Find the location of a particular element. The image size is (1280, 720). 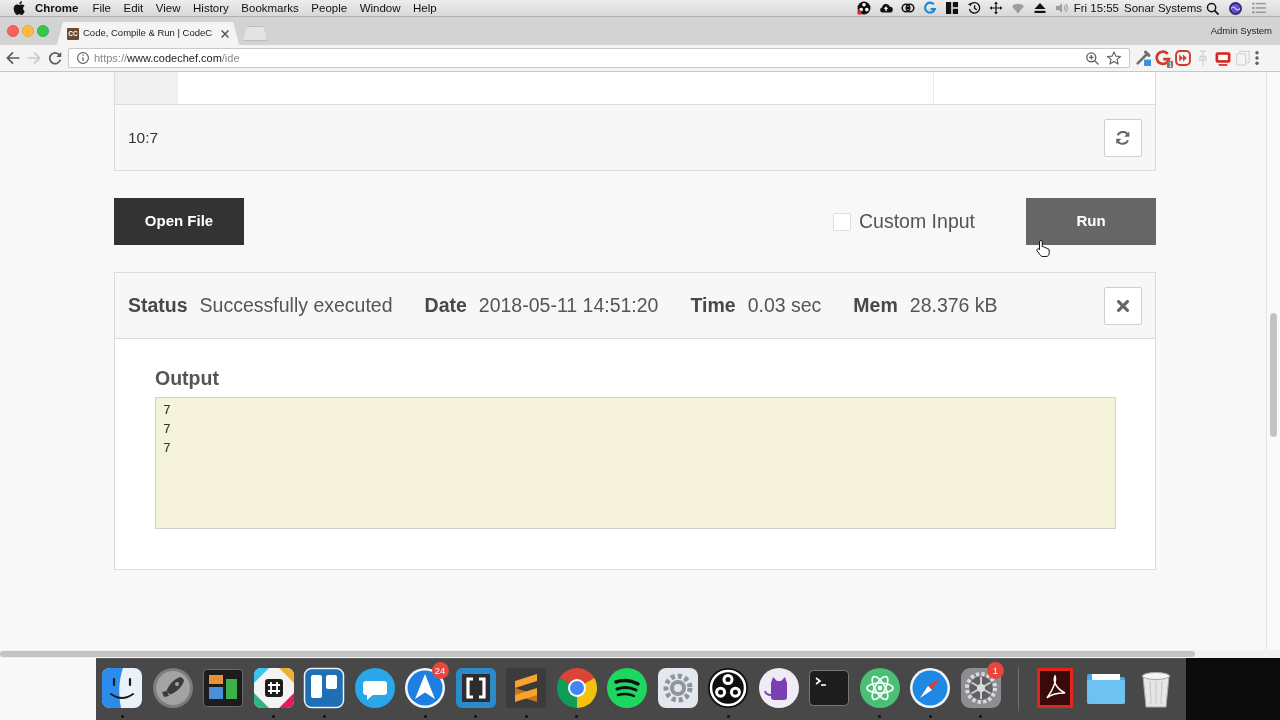

profile-name: Admin System is located at coordinates (1241, 31).